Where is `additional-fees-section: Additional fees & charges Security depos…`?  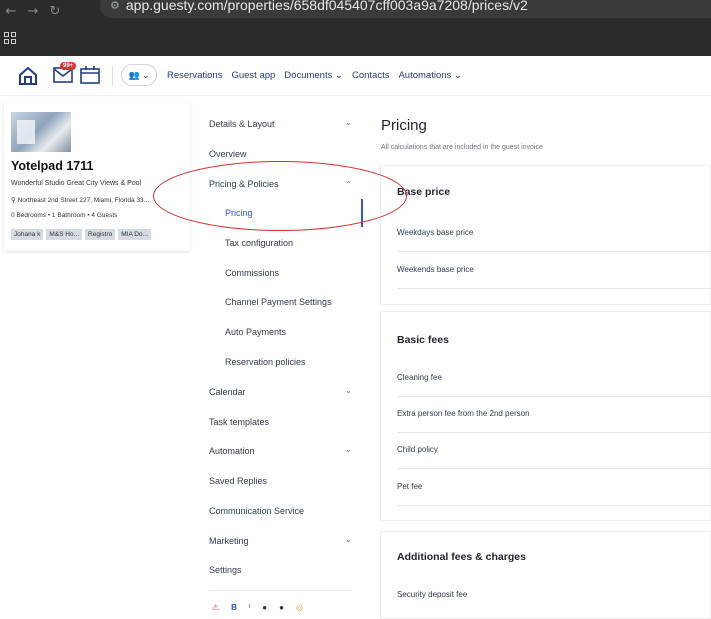
additional-fees-section: Additional fees & charges Security depos… is located at coordinates (545, 575).